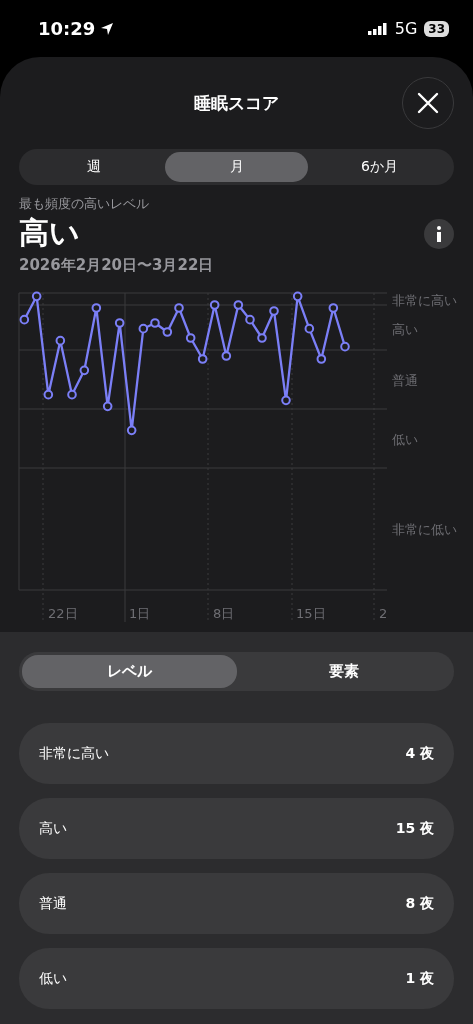 Image resolution: width=473 pixels, height=1024 pixels. Describe the element at coordinates (53, 978) in the screenshot. I see `level-name: 低い` at that location.